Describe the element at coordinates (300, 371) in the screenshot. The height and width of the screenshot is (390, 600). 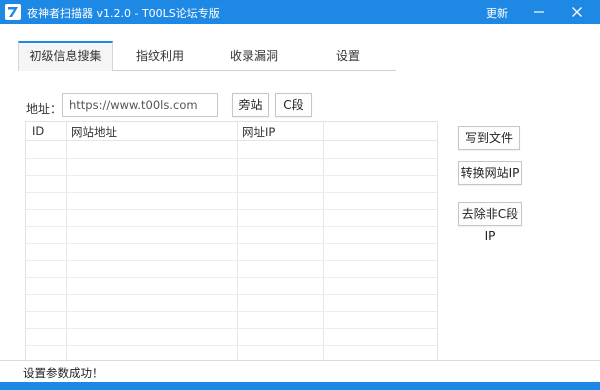
I see `status-bar: 设置参数成功！` at that location.